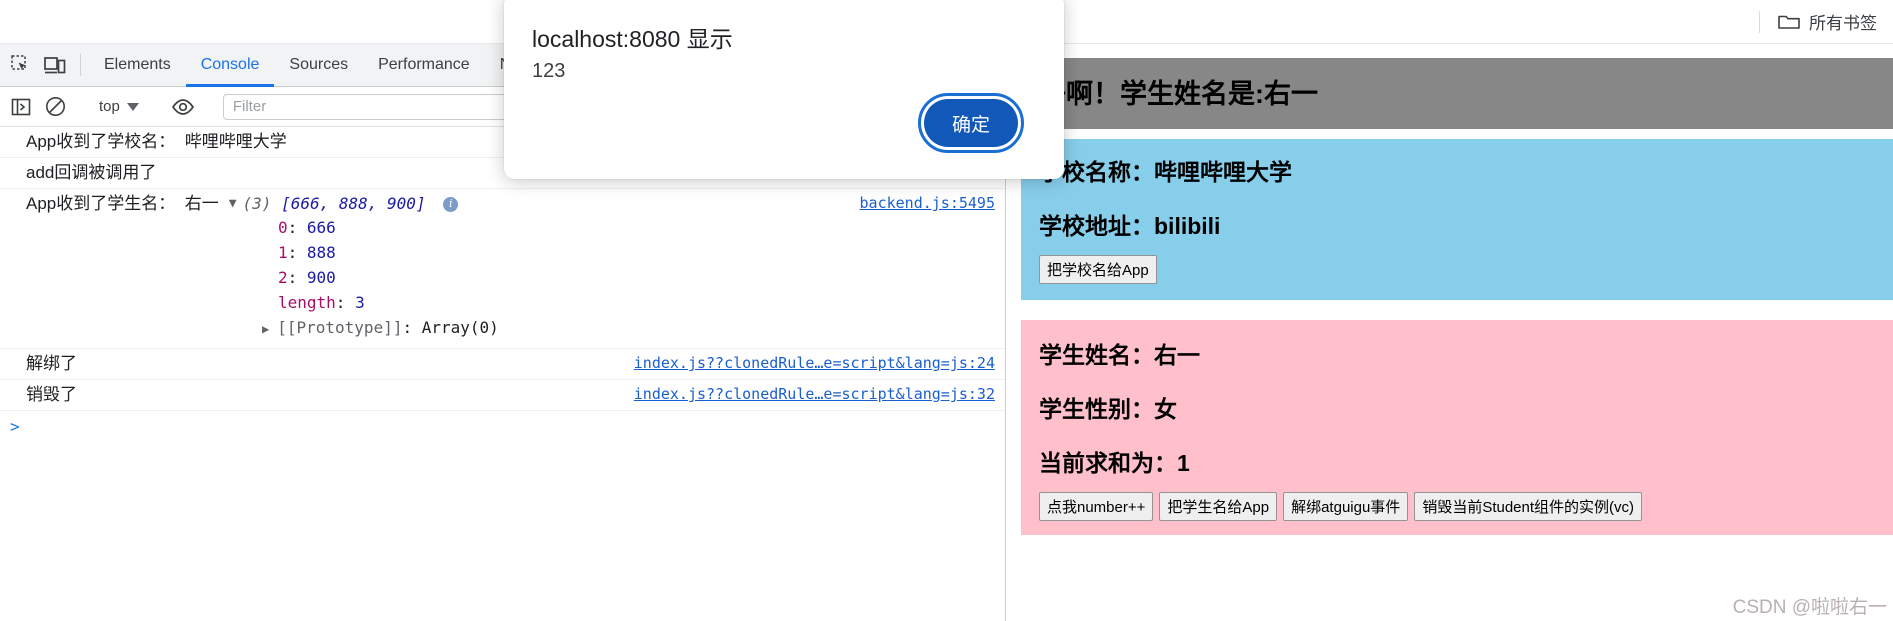 This screenshot has width=1893, height=621. I want to click on console-context-label: top, so click(109, 106).